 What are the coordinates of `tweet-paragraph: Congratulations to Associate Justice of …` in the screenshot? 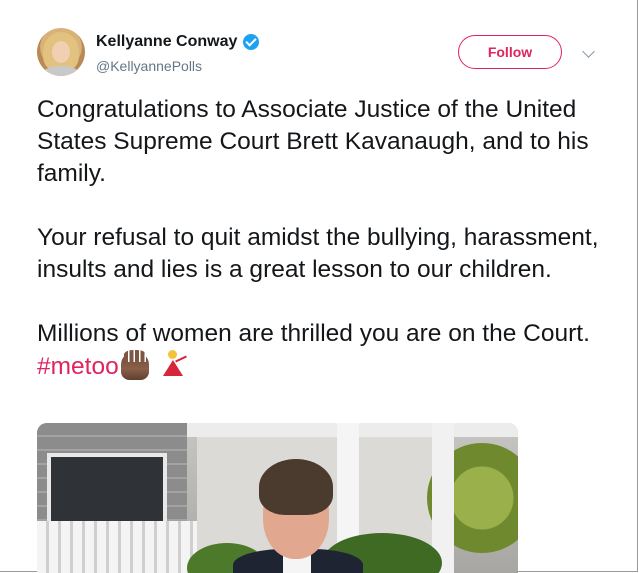 It's located at (313, 141).